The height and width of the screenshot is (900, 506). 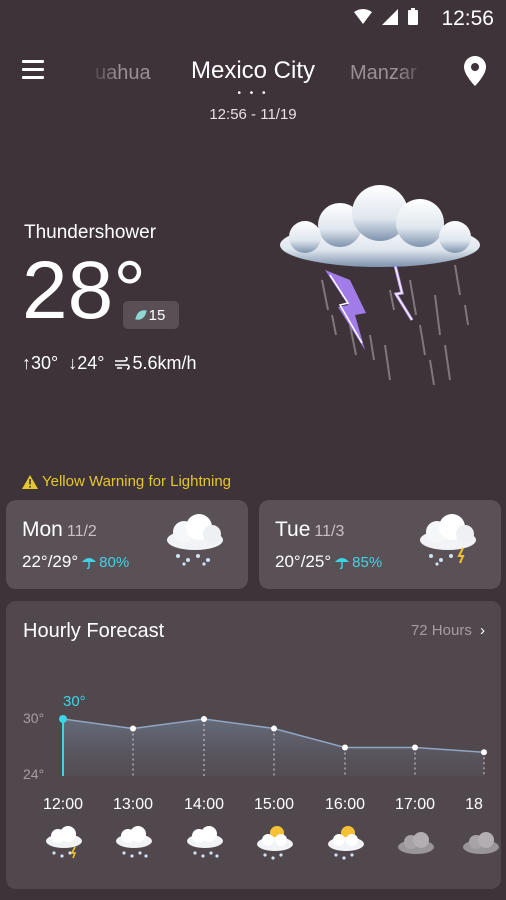 I want to click on weather-warning: Yellow Warning for Lightning, so click(x=126, y=481).